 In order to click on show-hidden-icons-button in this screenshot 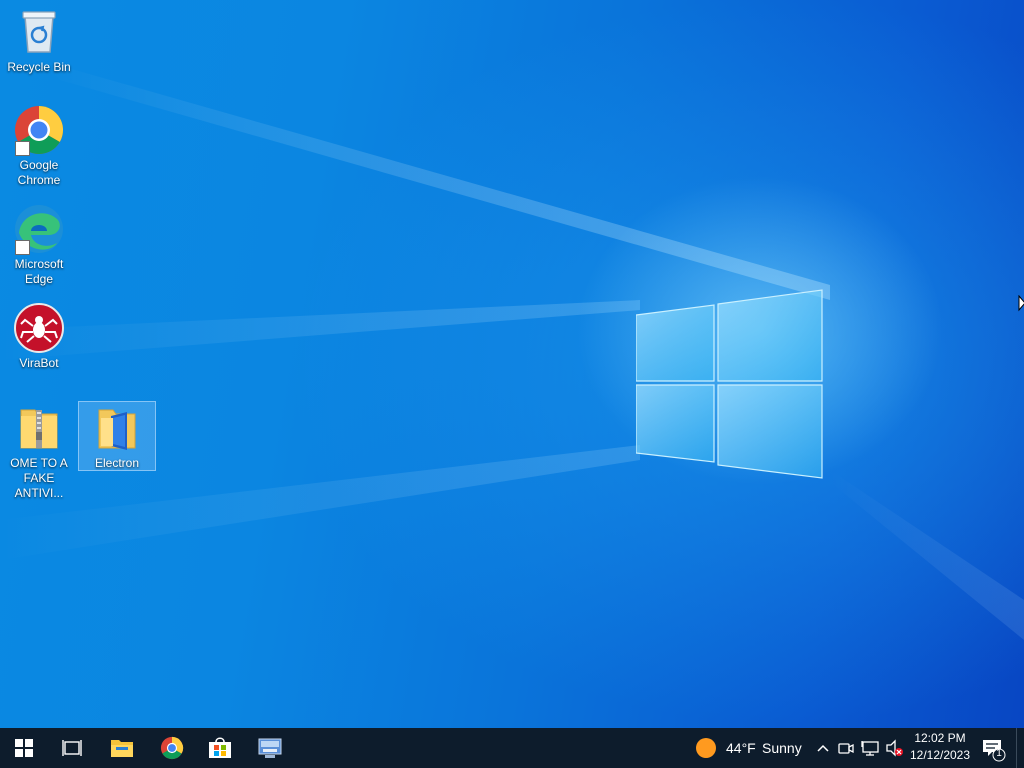, I will do `click(823, 748)`.